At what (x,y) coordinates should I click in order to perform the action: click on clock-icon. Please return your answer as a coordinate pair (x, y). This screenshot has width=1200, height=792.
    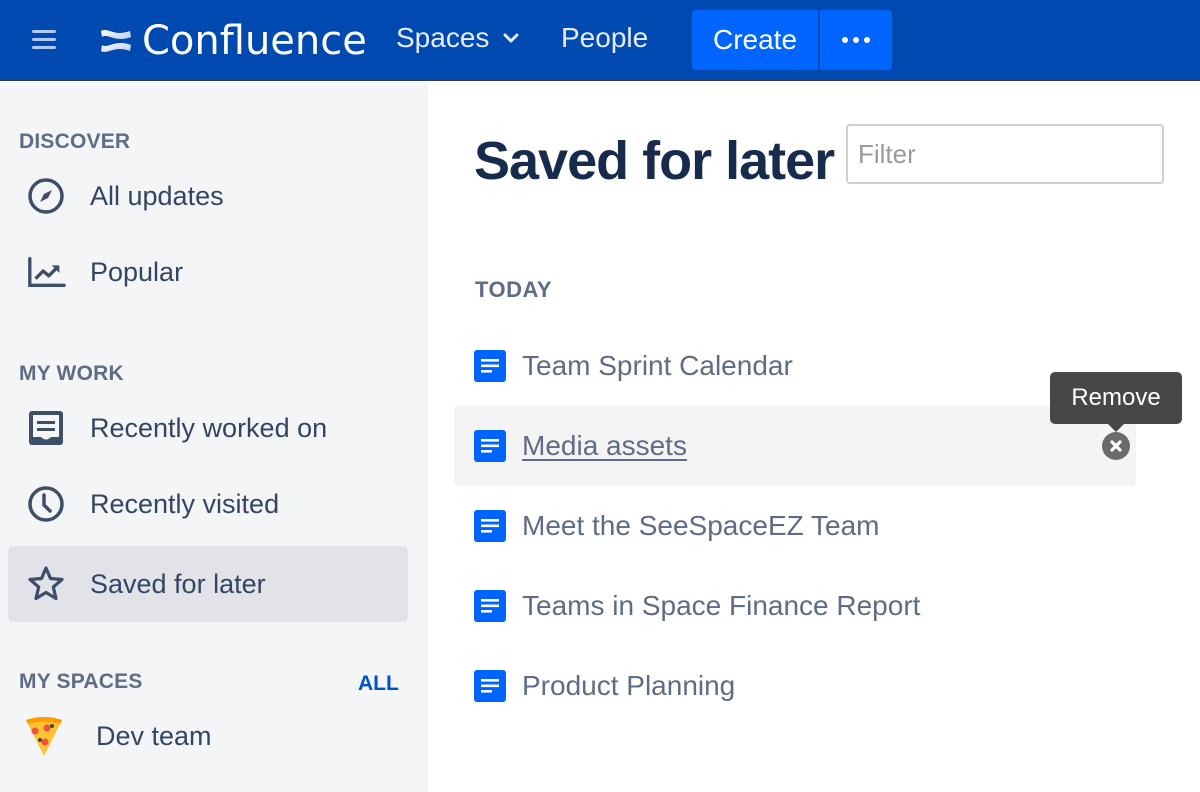
    Looking at the image, I should click on (46, 504).